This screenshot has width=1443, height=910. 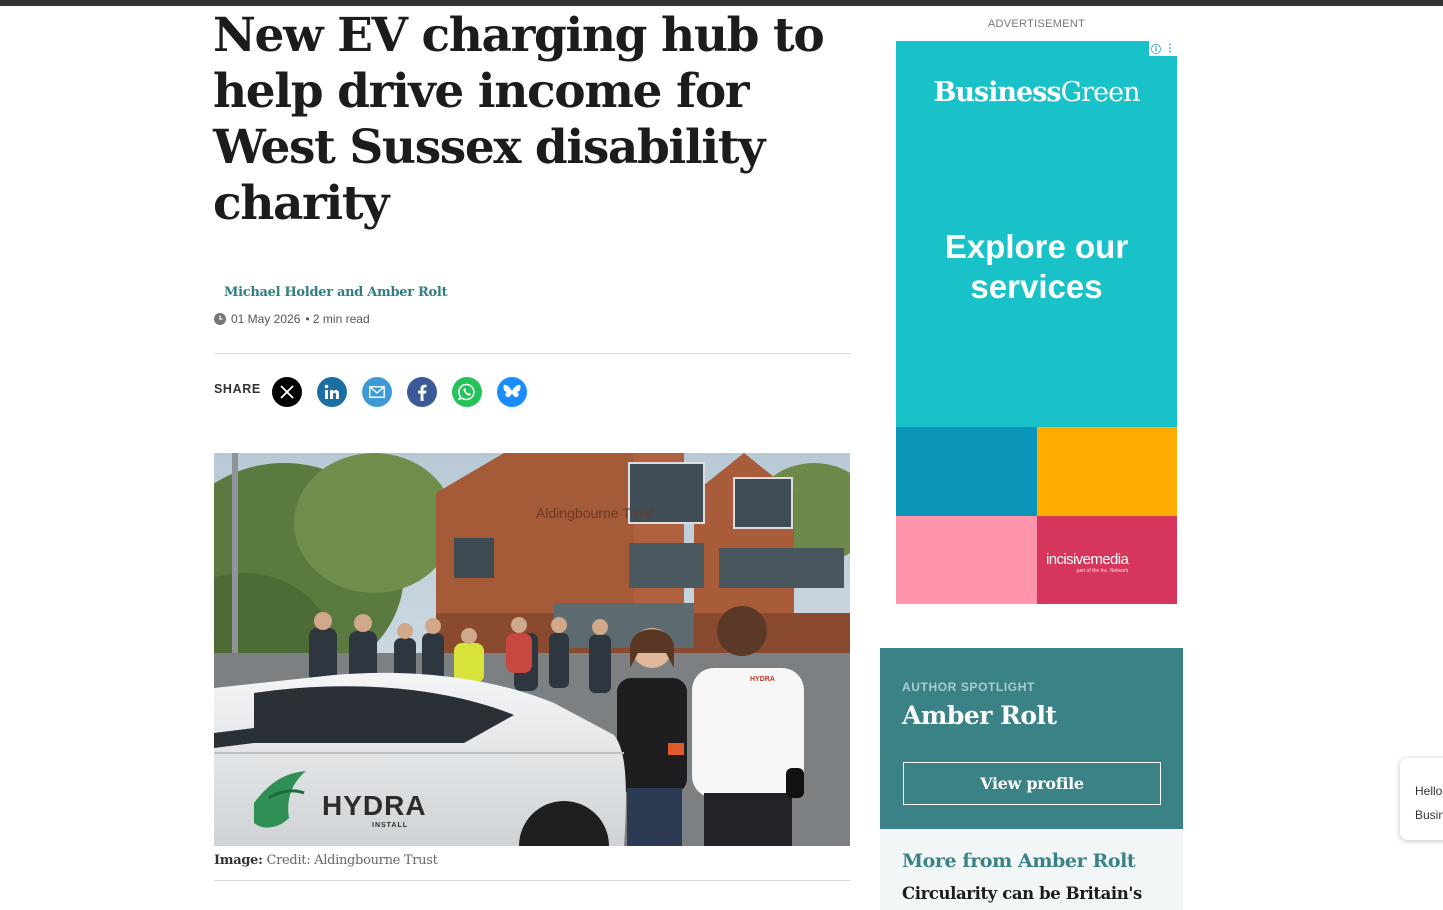 I want to click on ad-brand-logo: BusinessGreen, so click(x=1036, y=92).